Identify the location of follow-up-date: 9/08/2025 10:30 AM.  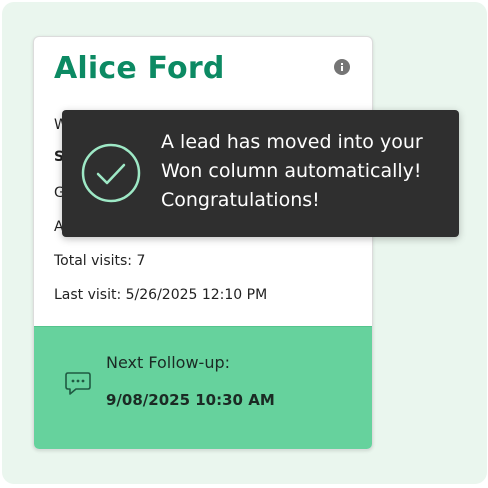
(190, 400).